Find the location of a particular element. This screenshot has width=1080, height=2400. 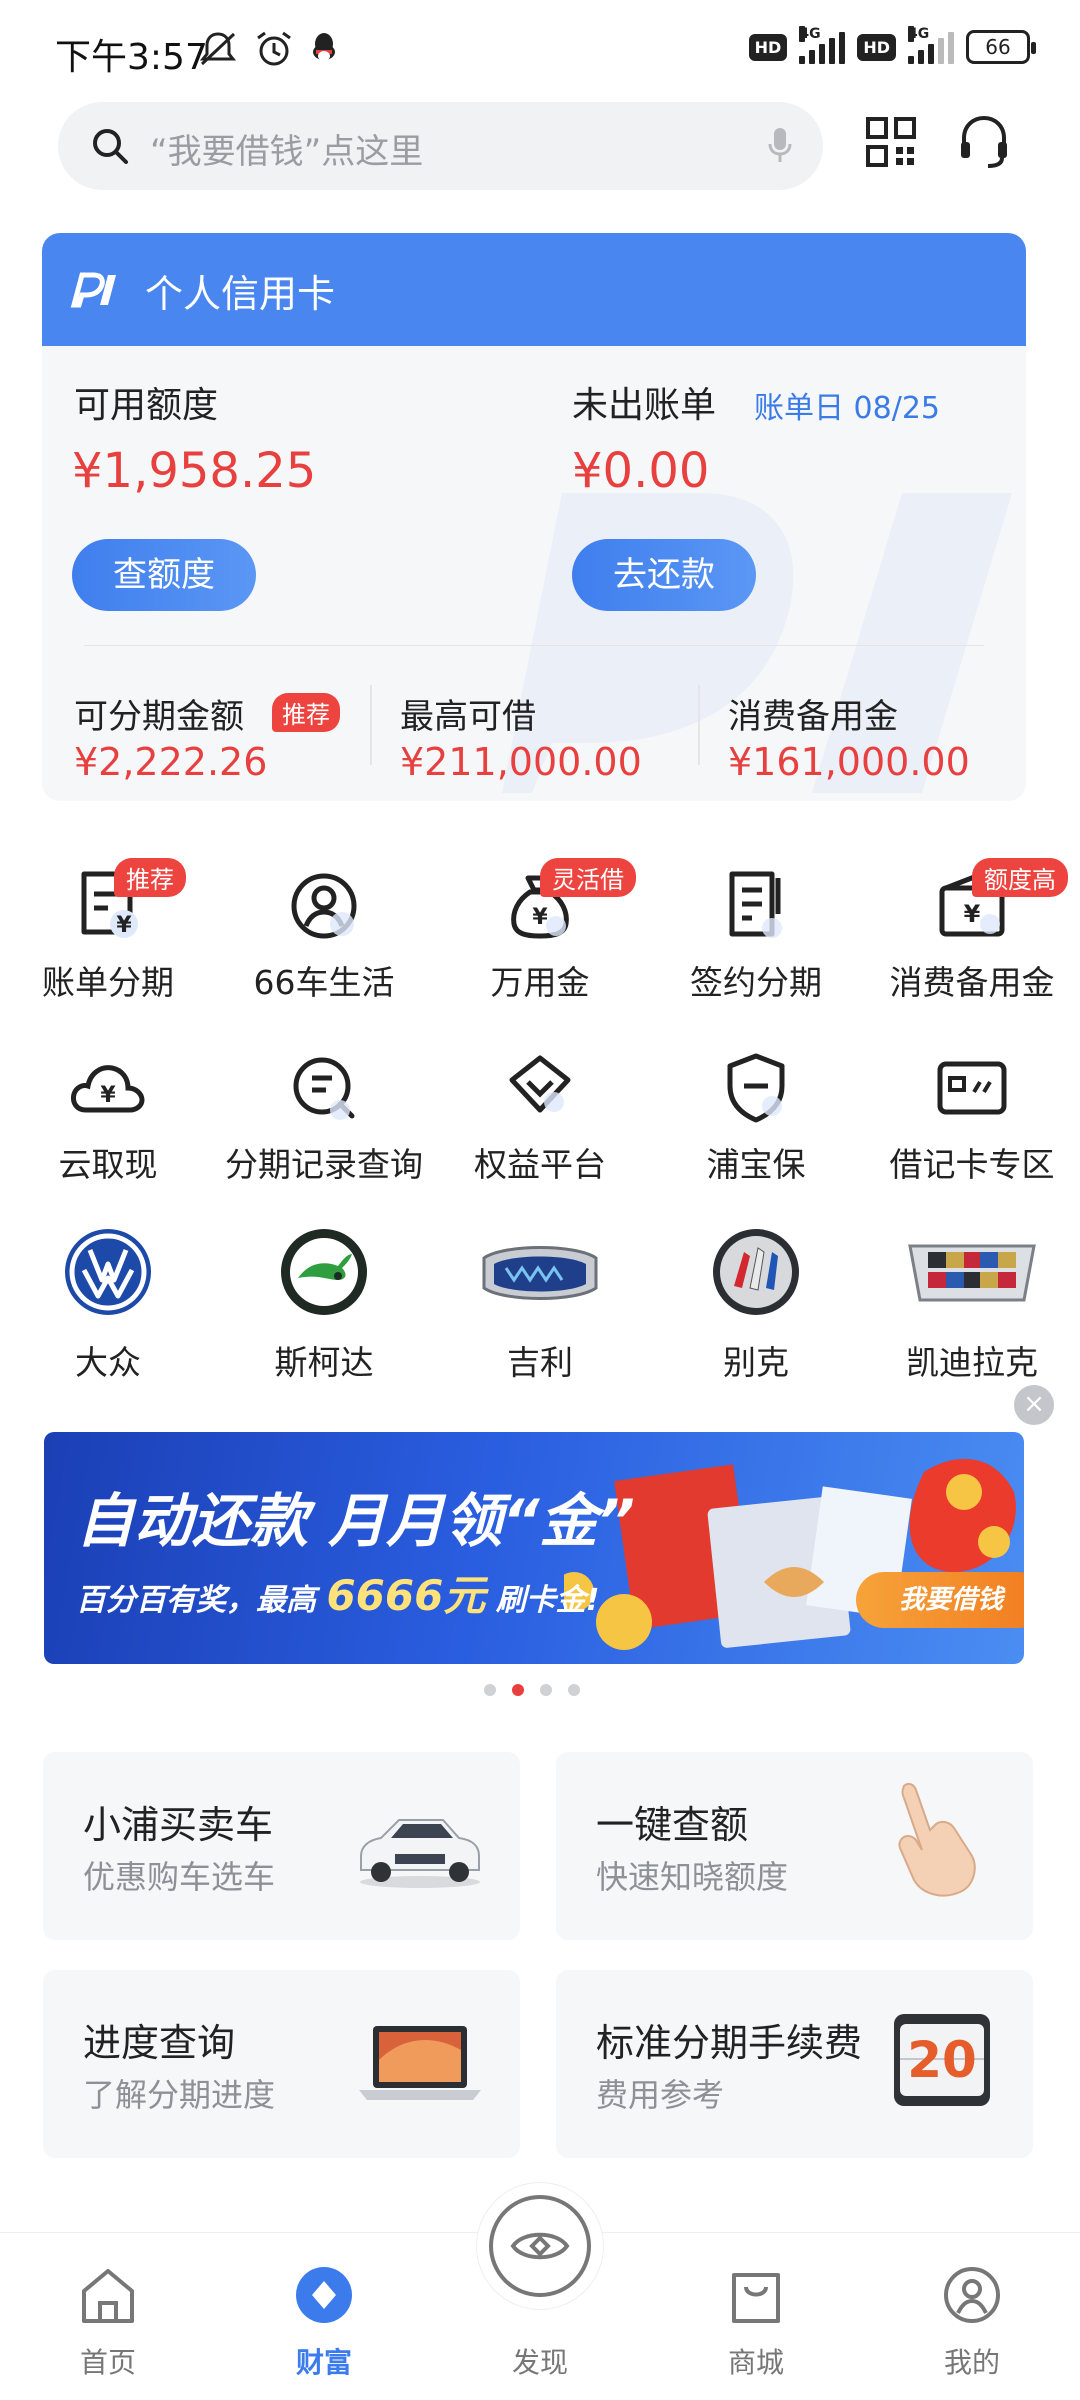

grid-item-installment-records: 分期记录查询 is located at coordinates (324, 1118).